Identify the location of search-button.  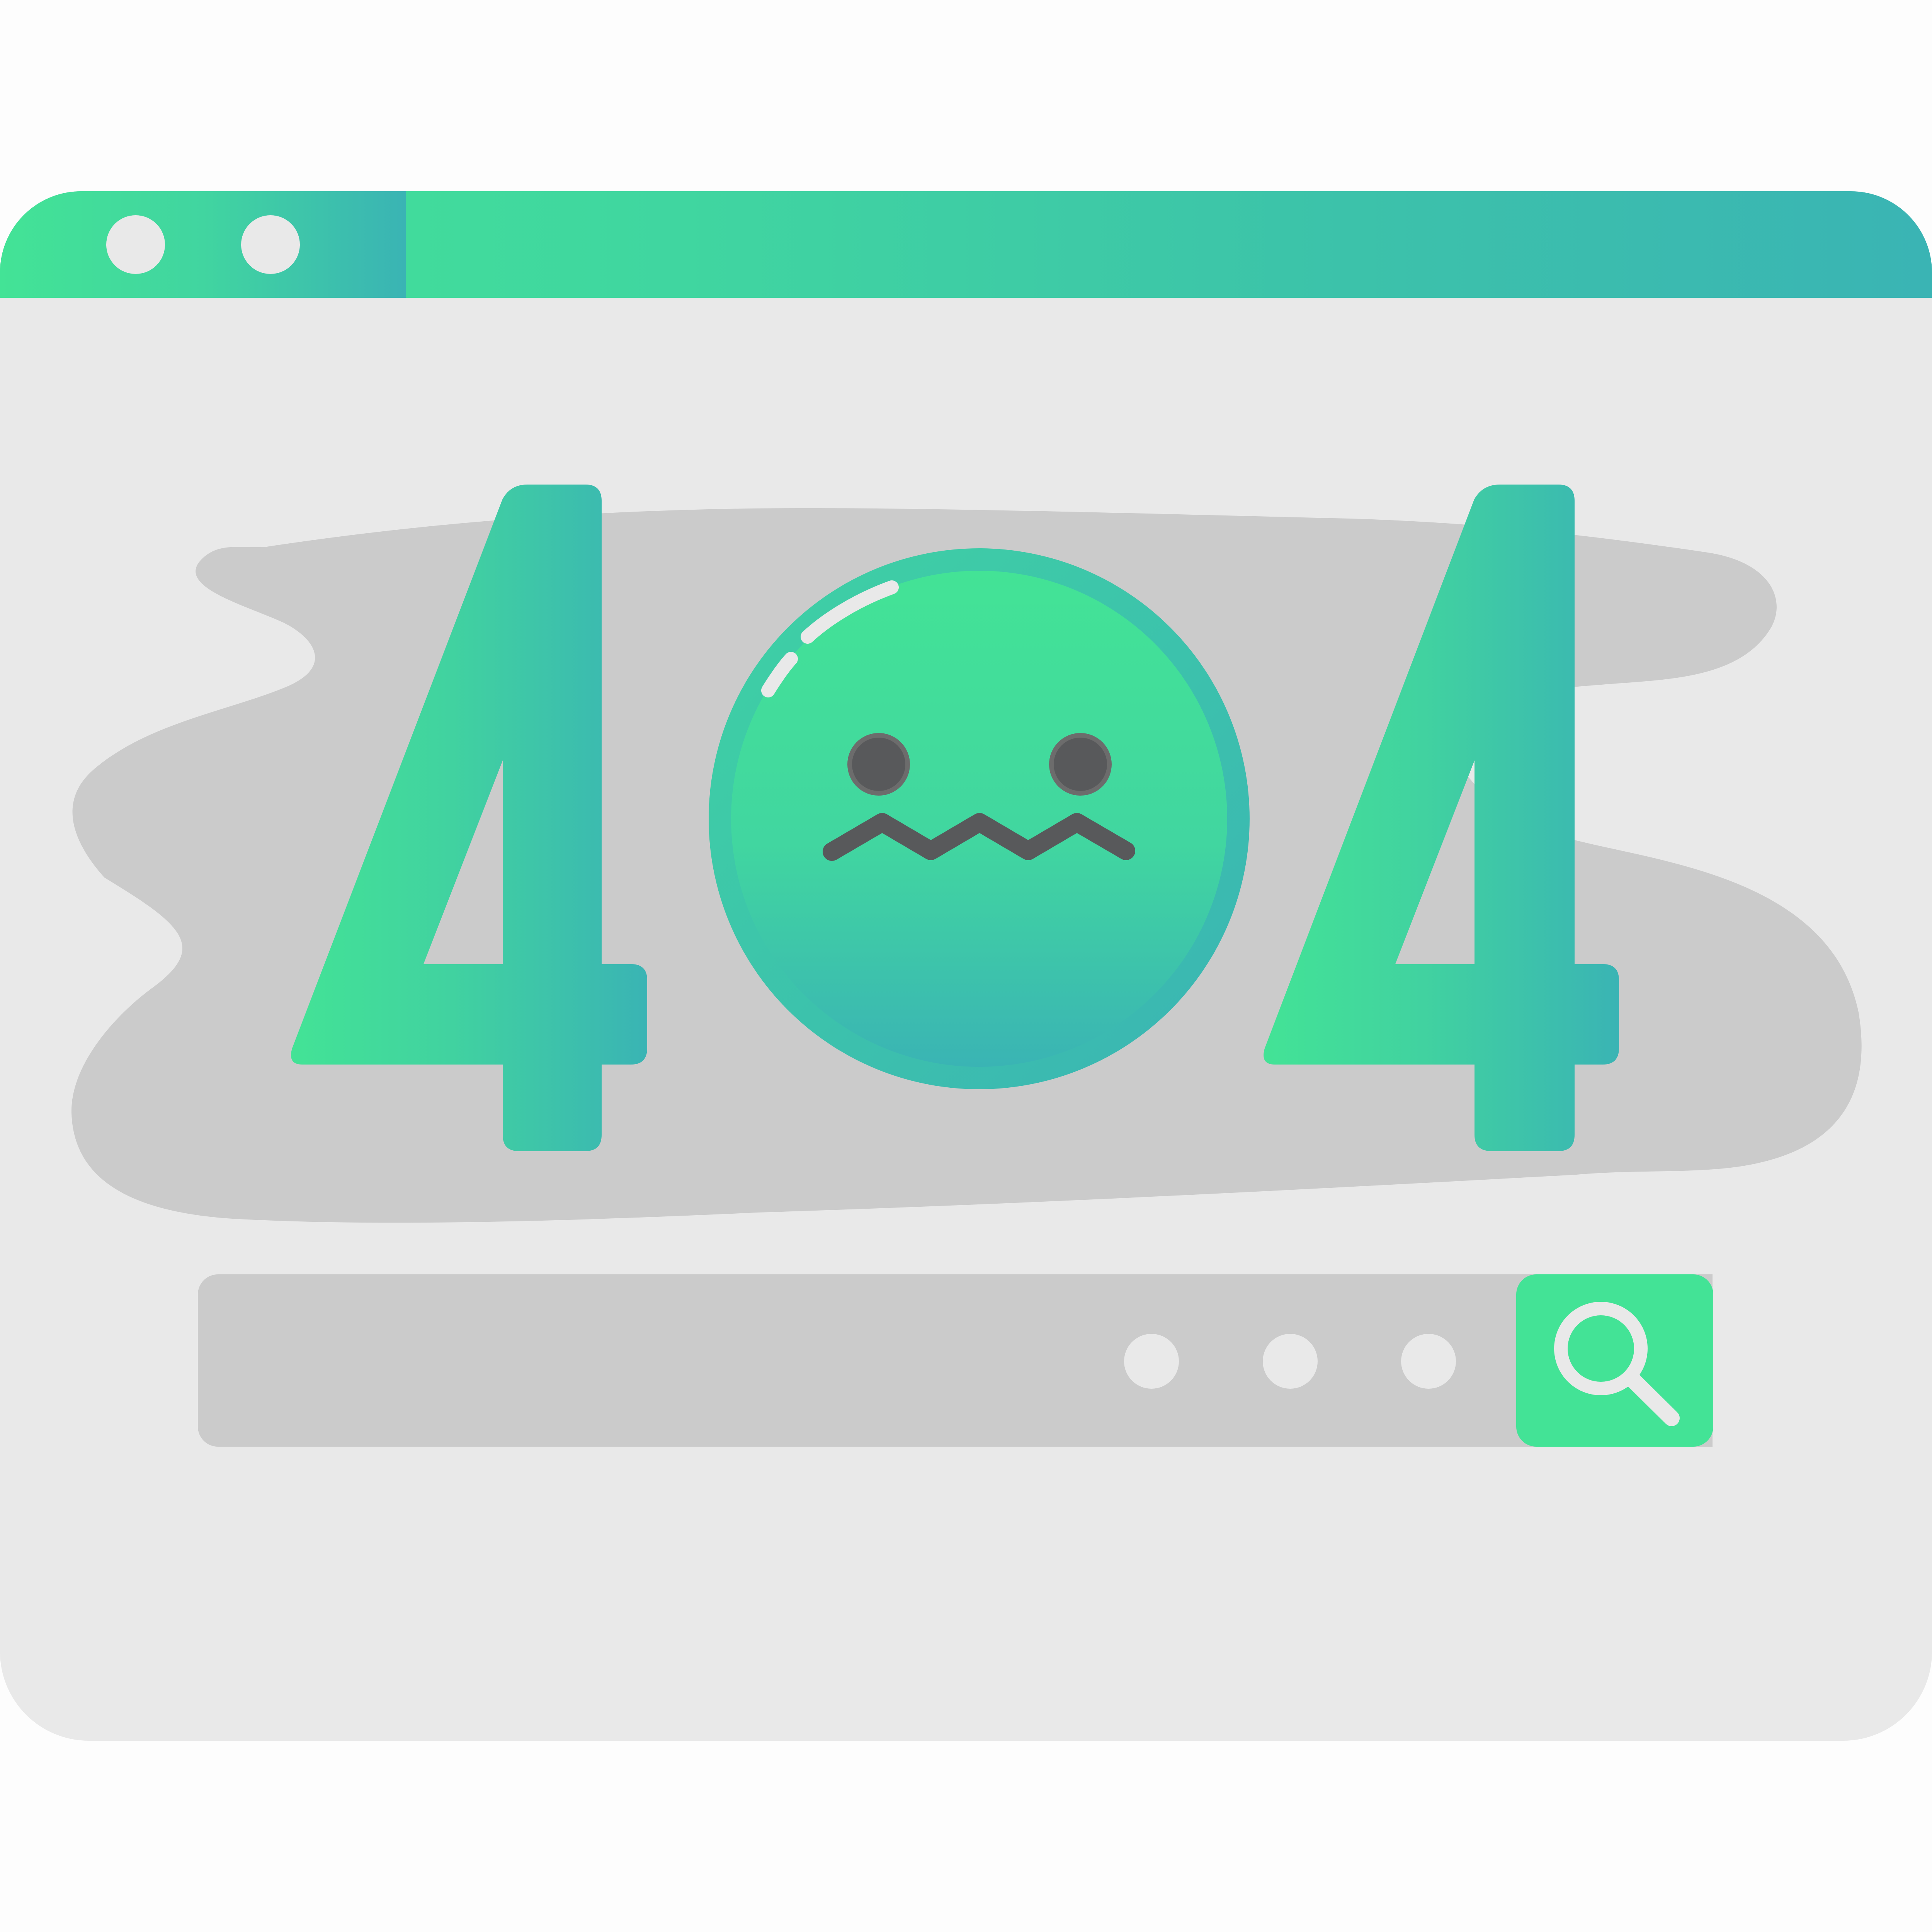
(1614, 1361).